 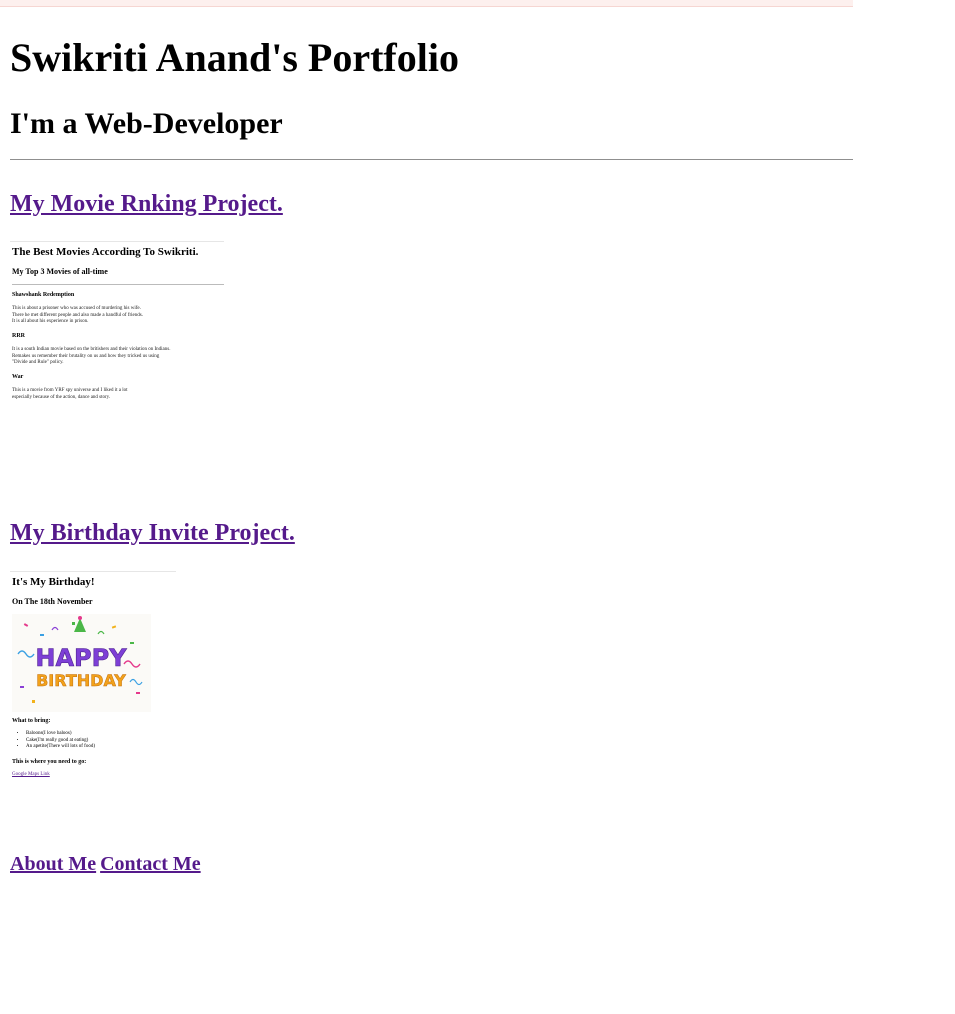 I want to click on footer-links: About Me Contact Me, so click(x=105, y=864).